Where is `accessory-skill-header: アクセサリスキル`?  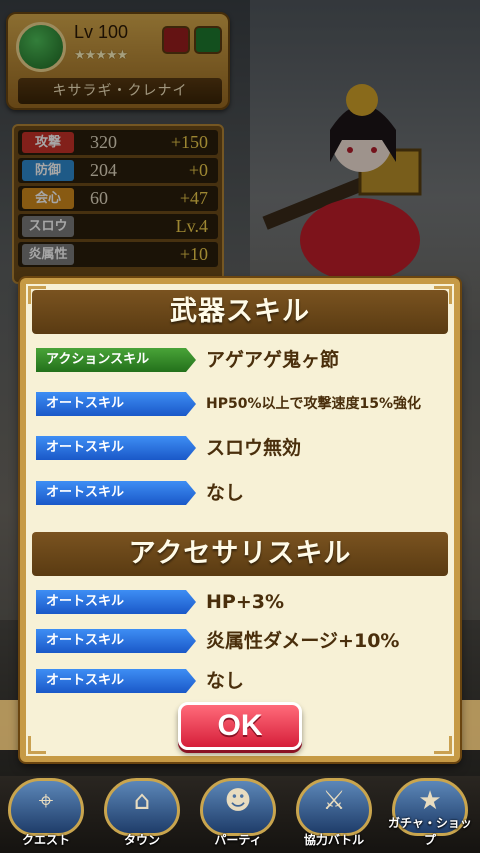 accessory-skill-header: アクセサリスキル is located at coordinates (240, 554).